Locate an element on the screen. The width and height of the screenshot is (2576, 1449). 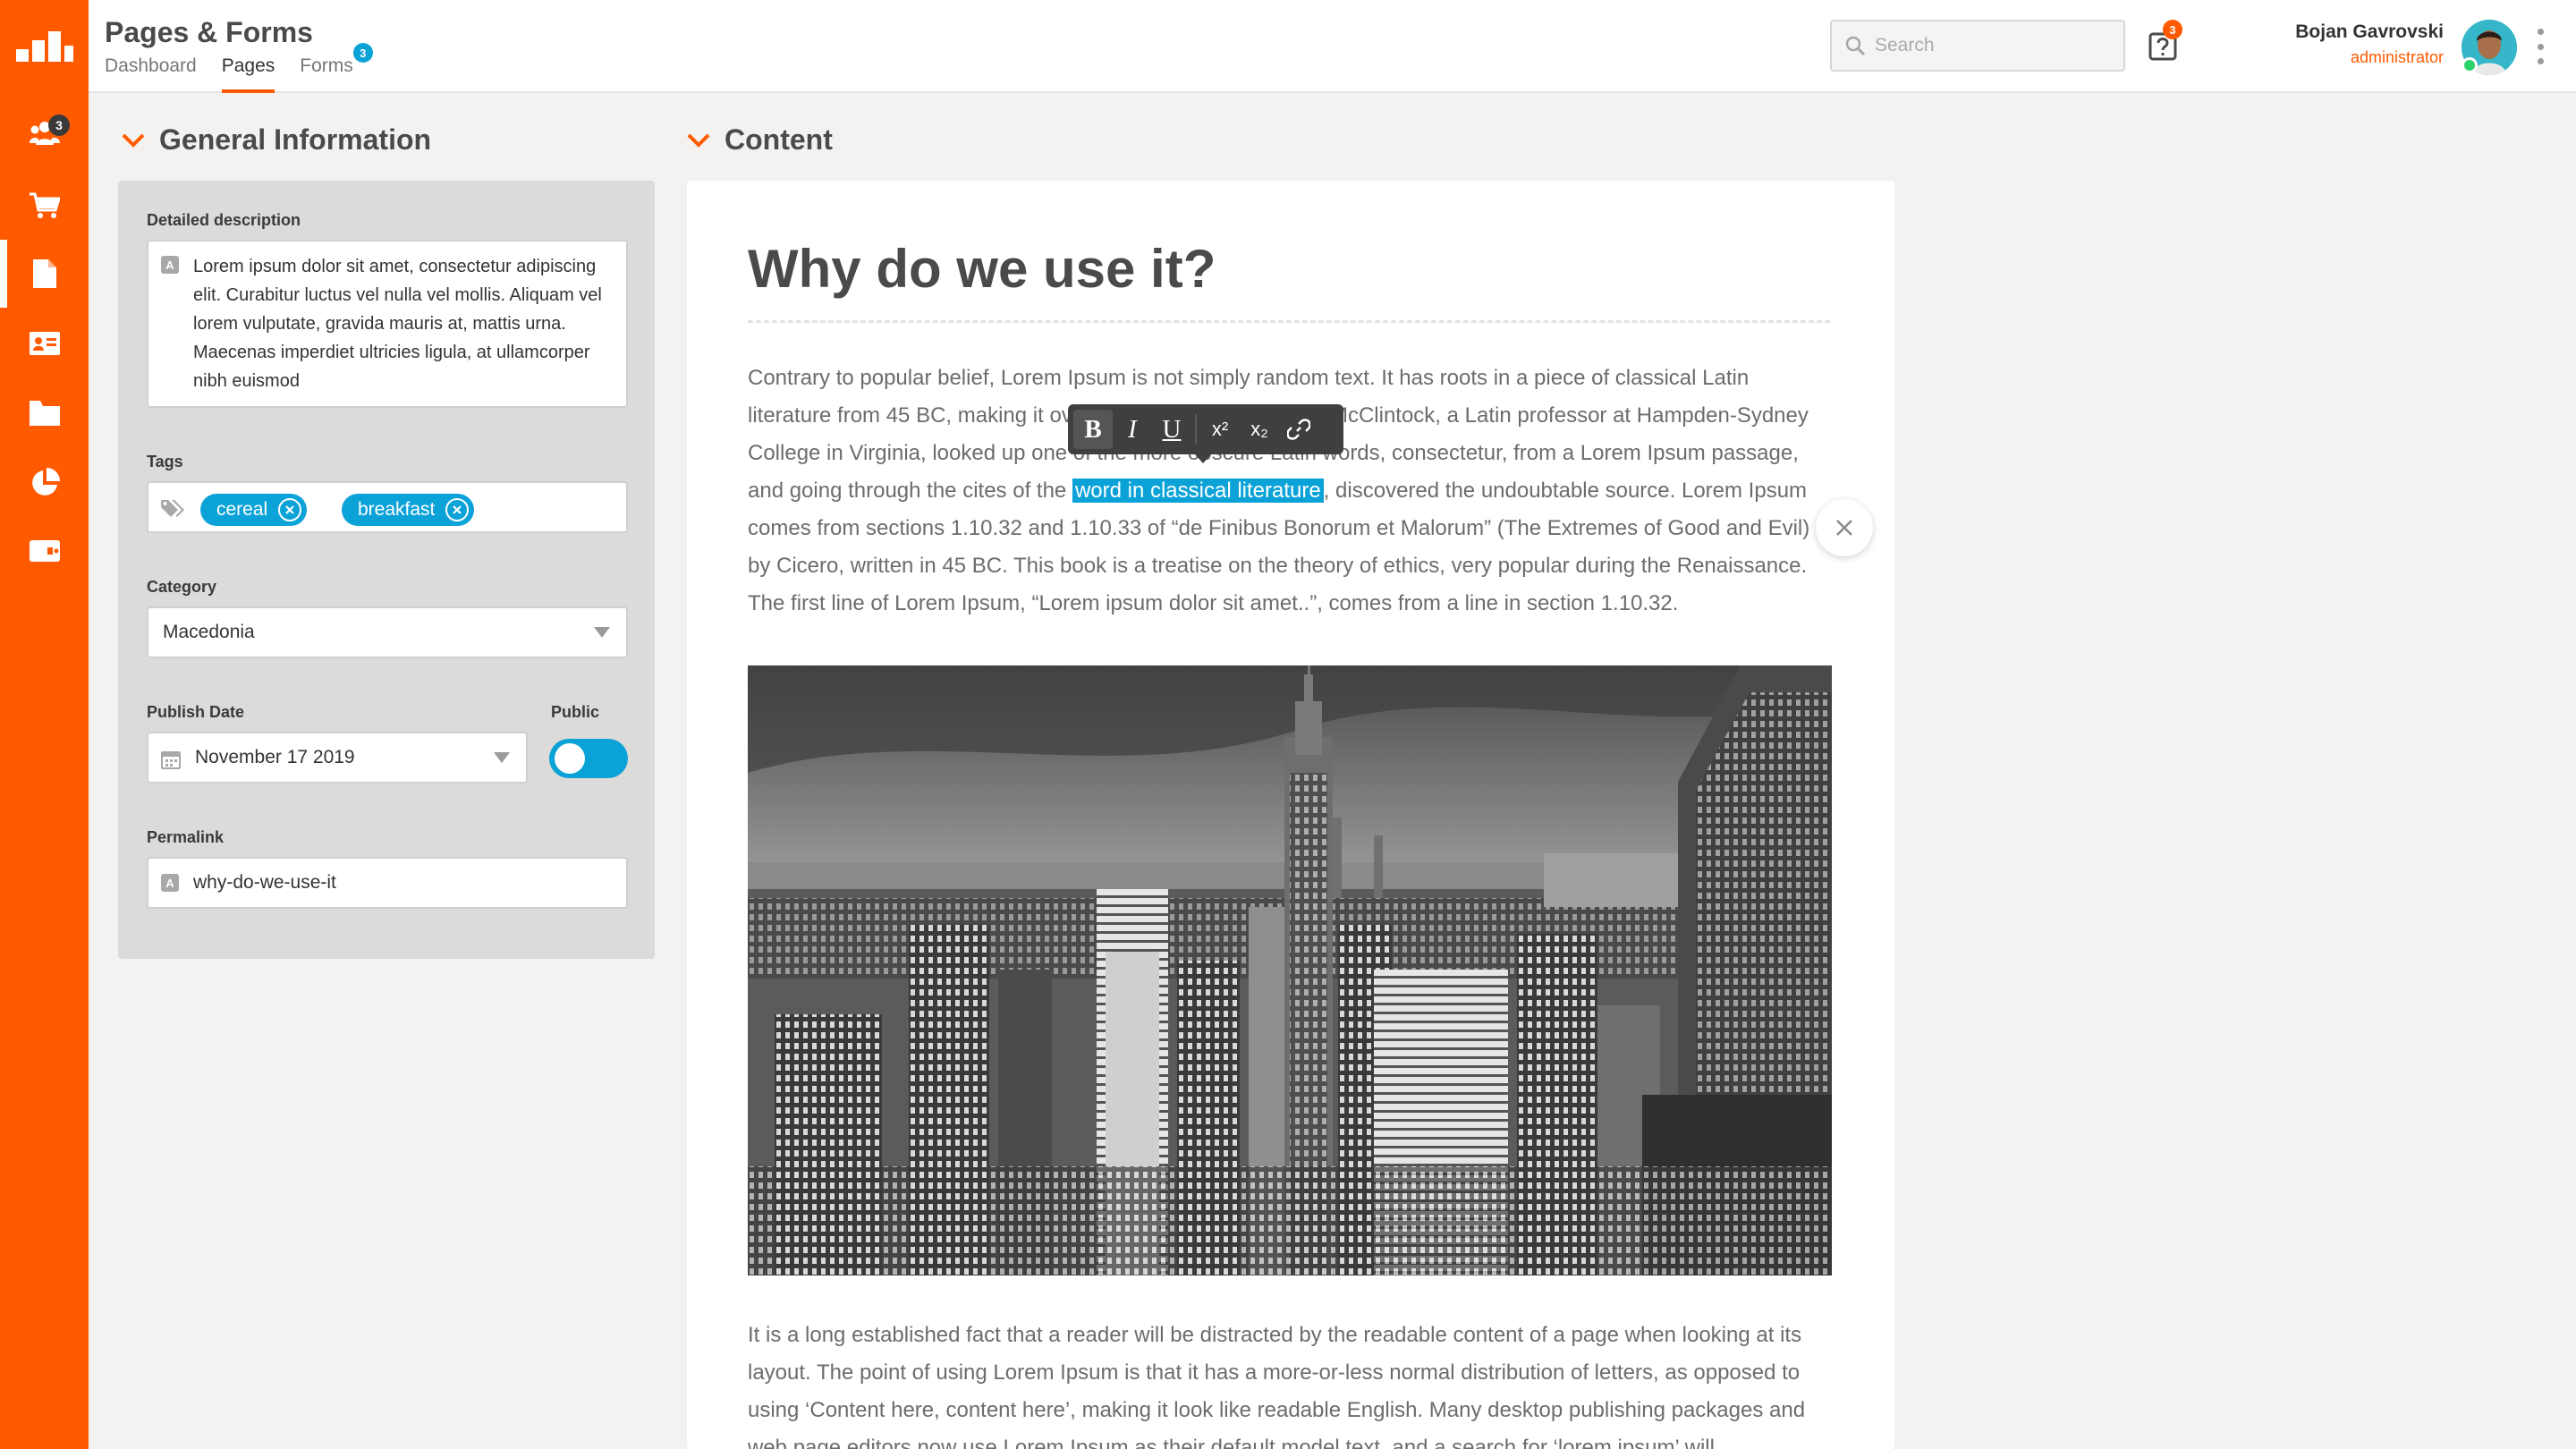
cart-icon is located at coordinates (44, 205).